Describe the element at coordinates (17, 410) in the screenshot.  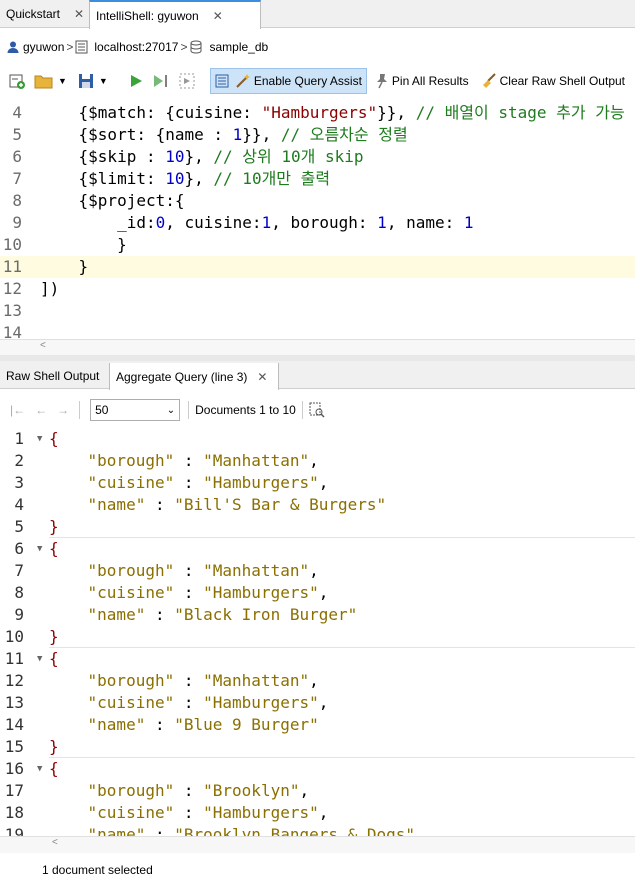
I see `first-page-icon: |←` at that location.